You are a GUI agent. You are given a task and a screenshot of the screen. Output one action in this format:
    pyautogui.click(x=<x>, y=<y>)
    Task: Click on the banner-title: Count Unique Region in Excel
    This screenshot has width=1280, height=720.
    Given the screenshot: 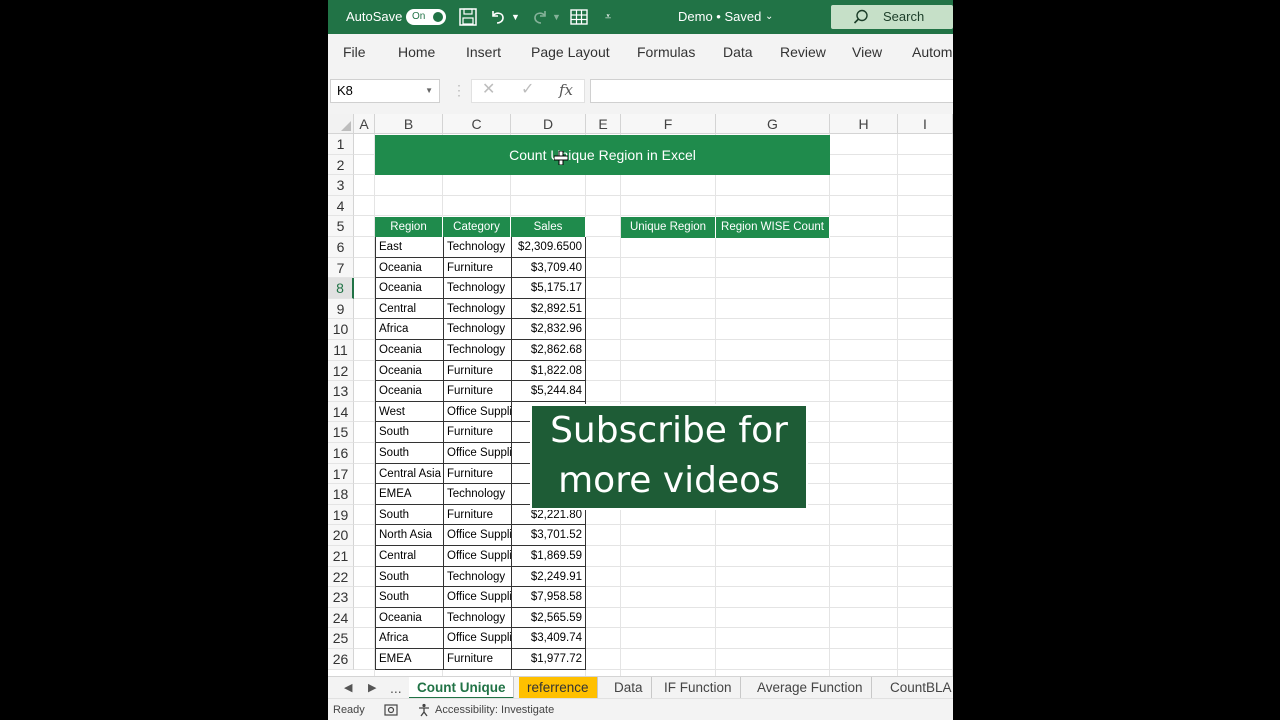 What is the action you would take?
    pyautogui.click(x=602, y=155)
    